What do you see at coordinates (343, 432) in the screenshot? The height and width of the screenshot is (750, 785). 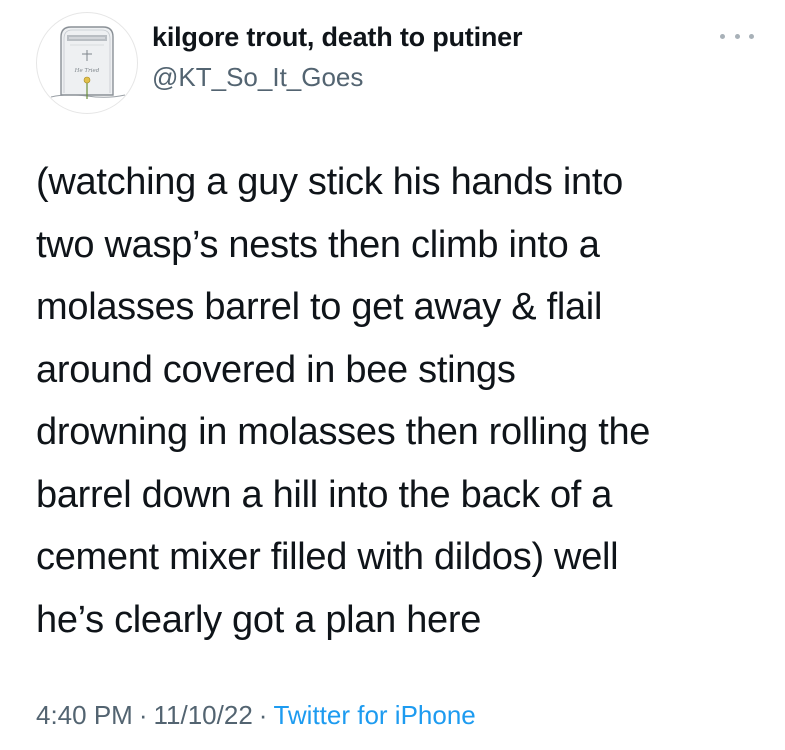 I see `tweet-text-line: drowning in molasses then rolling the` at bounding box center [343, 432].